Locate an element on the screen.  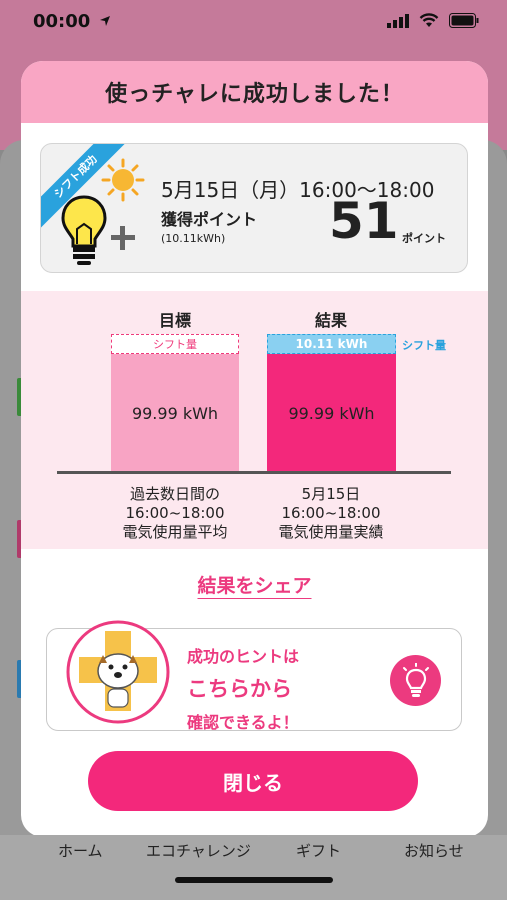
hint-text: 成功のヒントは こちらから 確認できるよ！ is located at coordinates (243, 688).